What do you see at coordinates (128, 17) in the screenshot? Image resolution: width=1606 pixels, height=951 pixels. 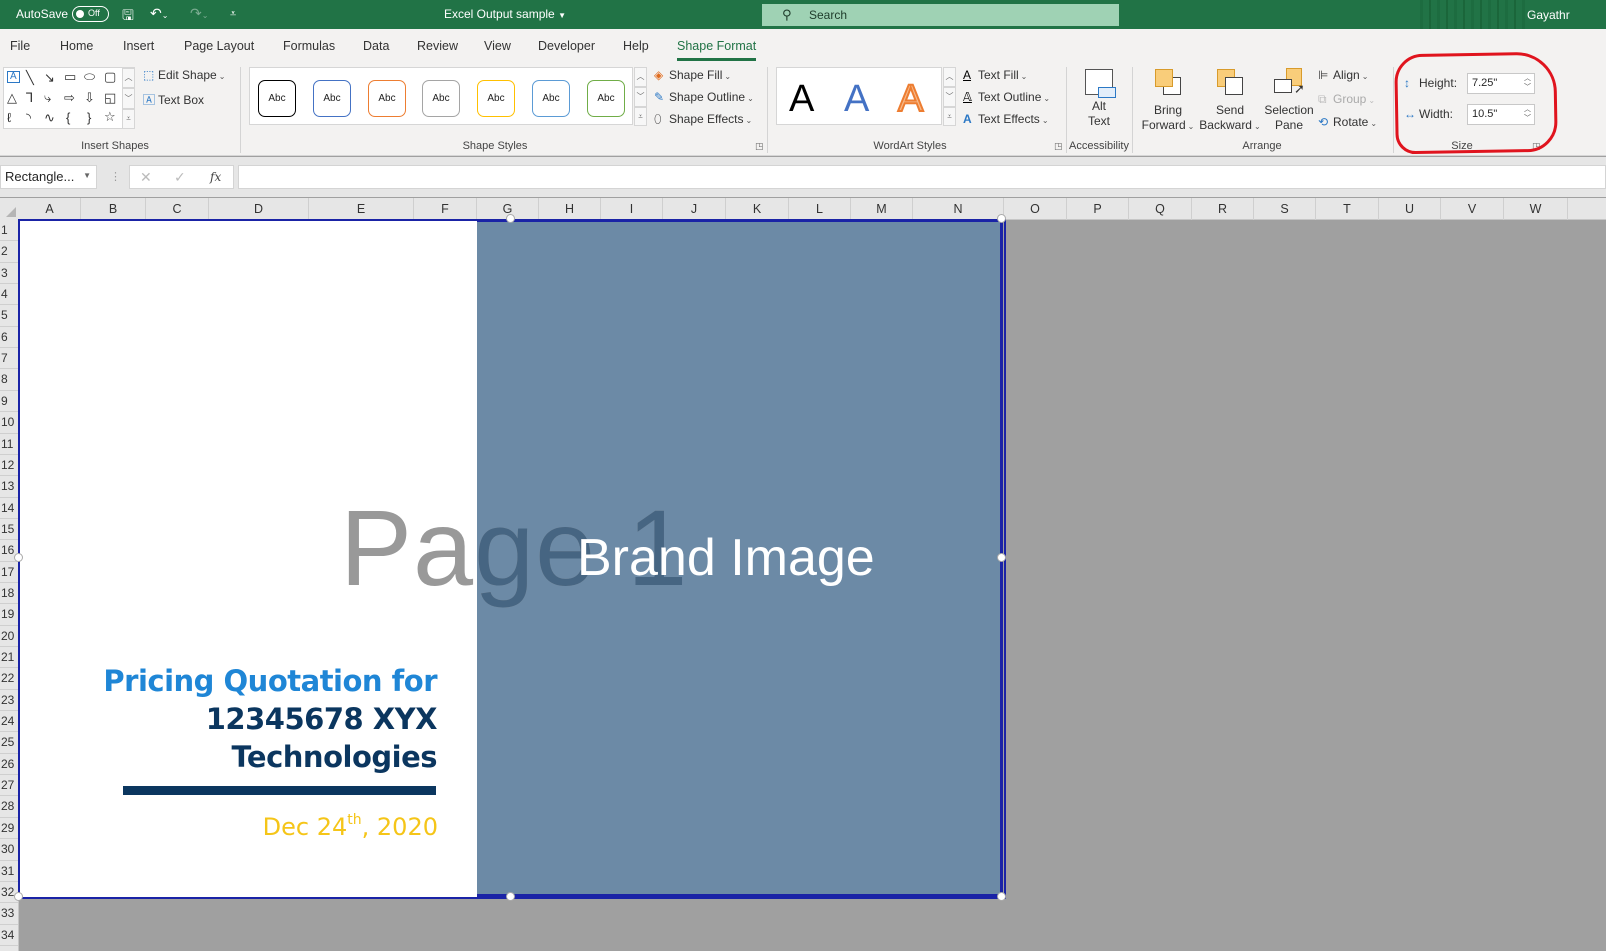 I see `save-icon: 🖫` at bounding box center [128, 17].